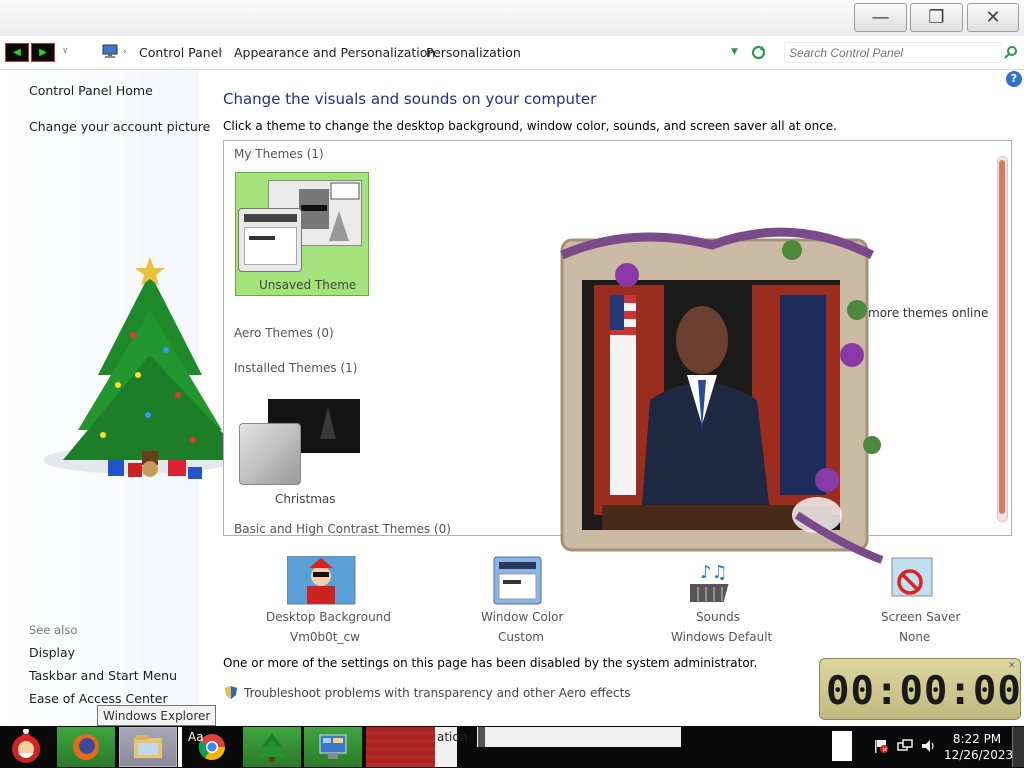 The height and width of the screenshot is (768, 1024). I want to click on theme-christmas-label: Christmas, so click(305, 499).